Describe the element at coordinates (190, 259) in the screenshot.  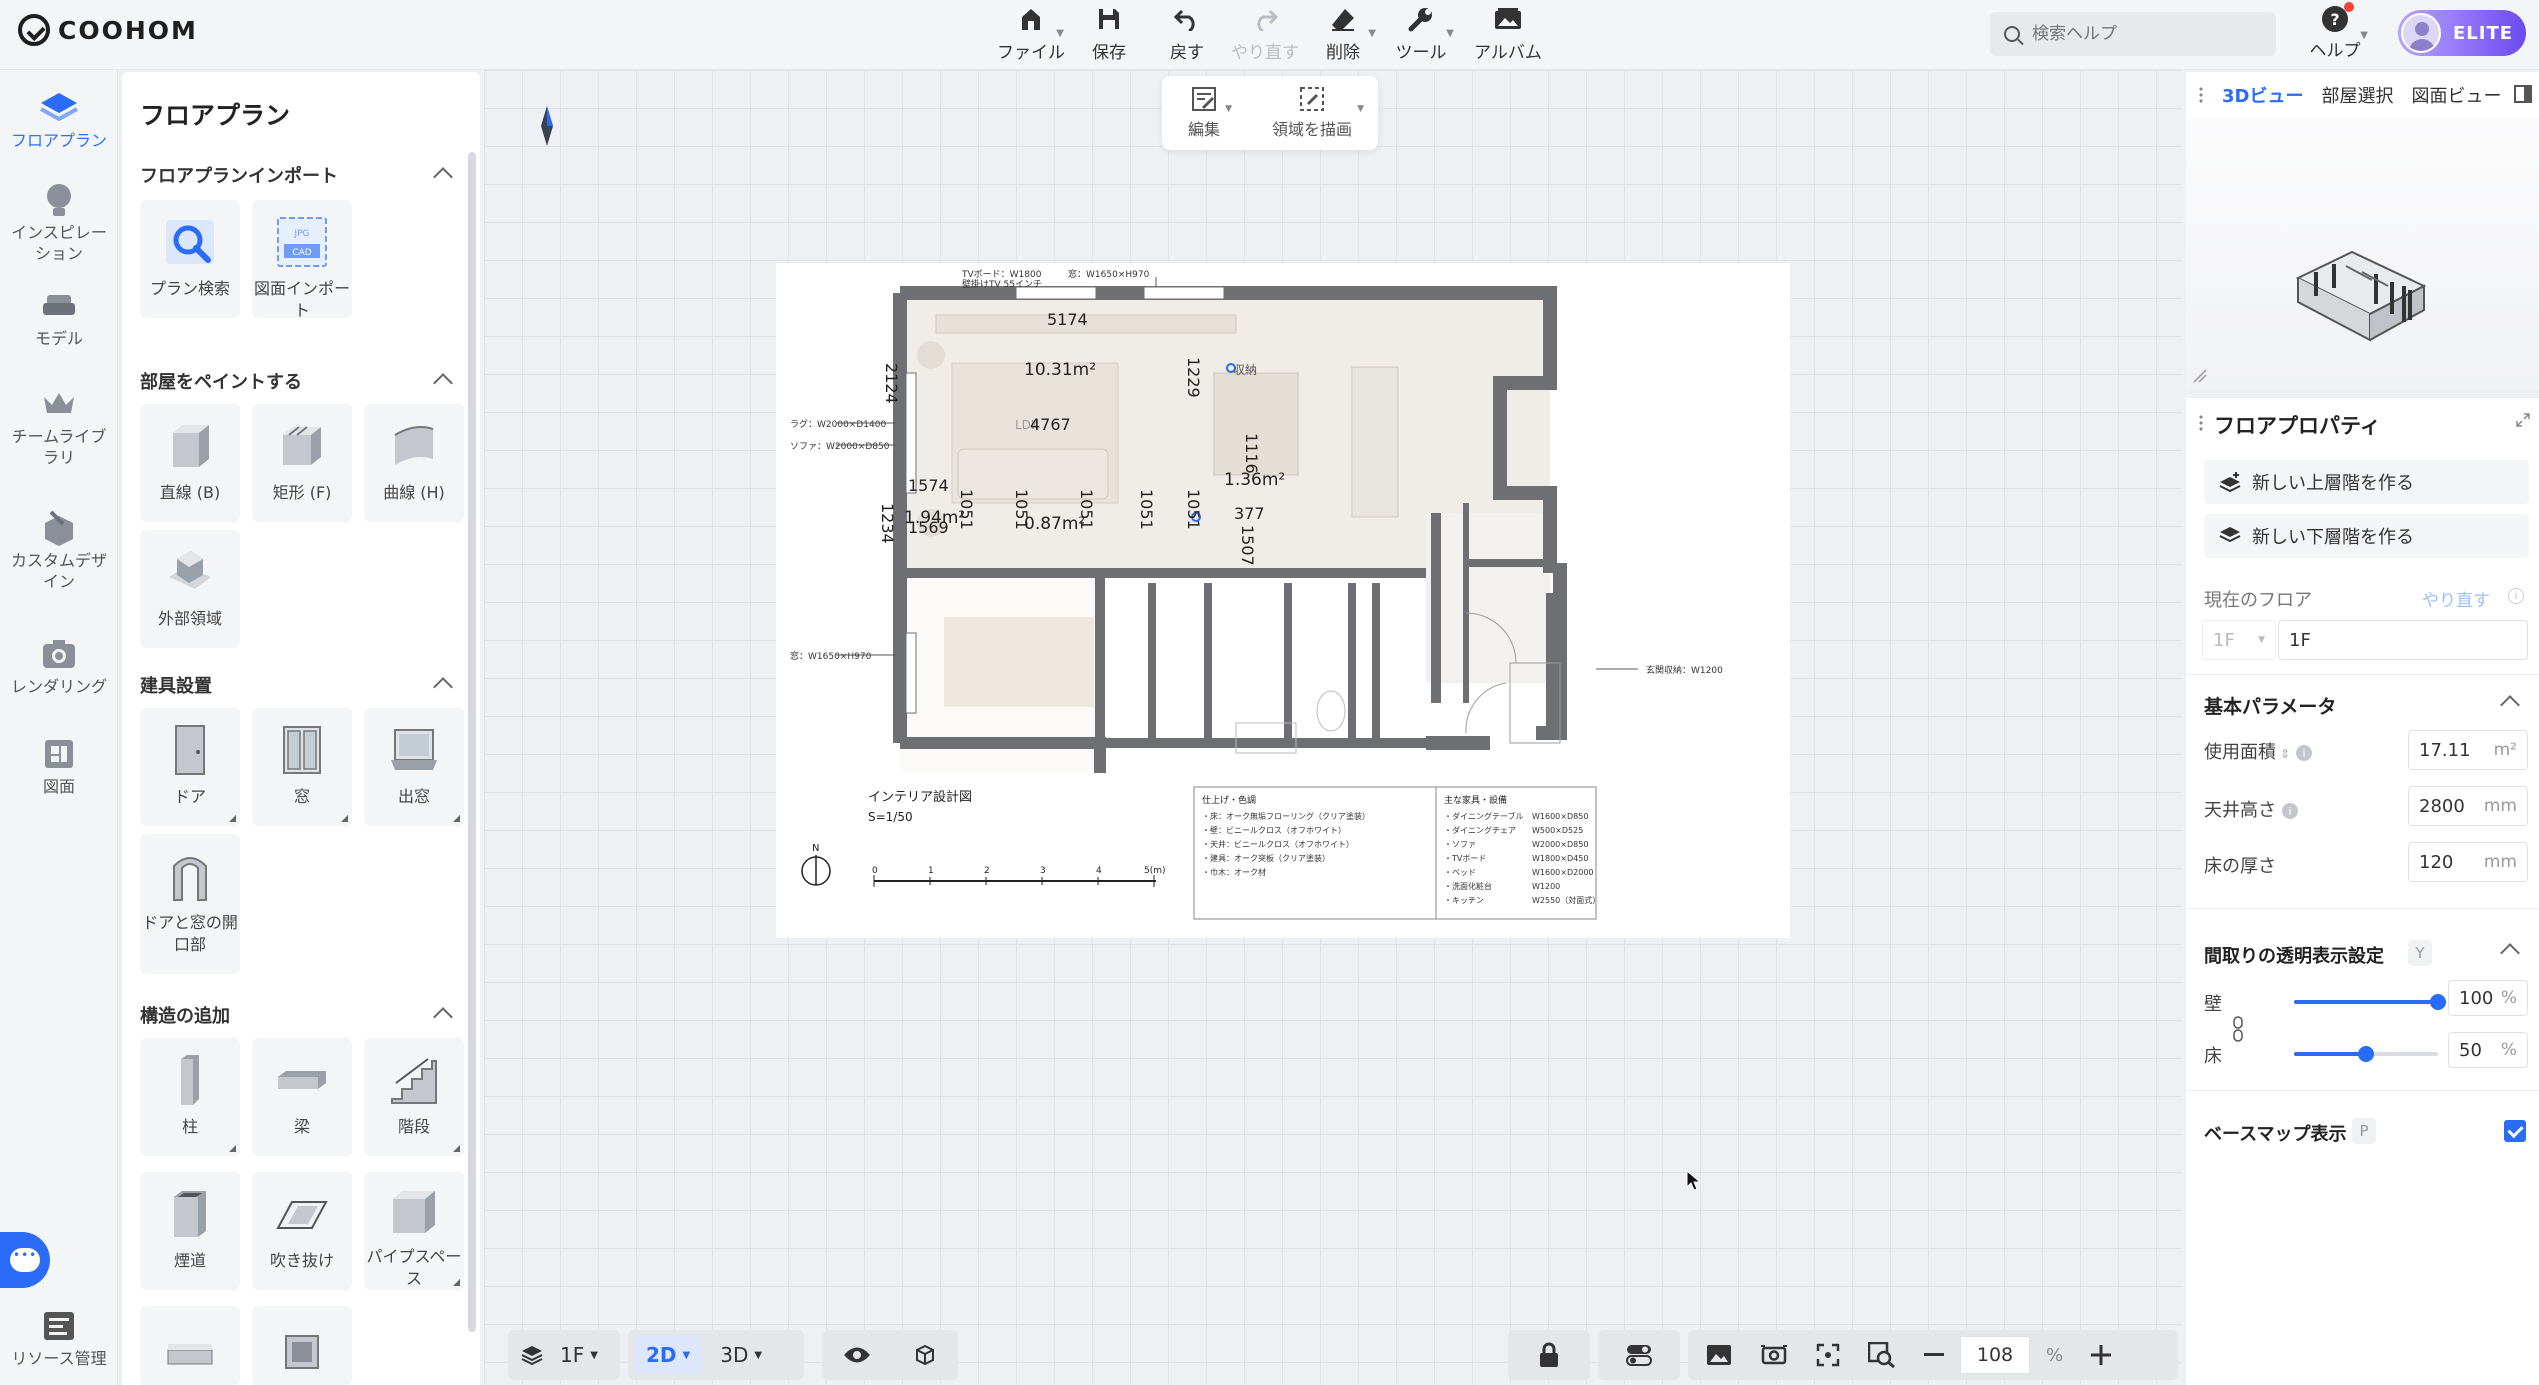
I see `tile-plan-search: プラン検索` at that location.